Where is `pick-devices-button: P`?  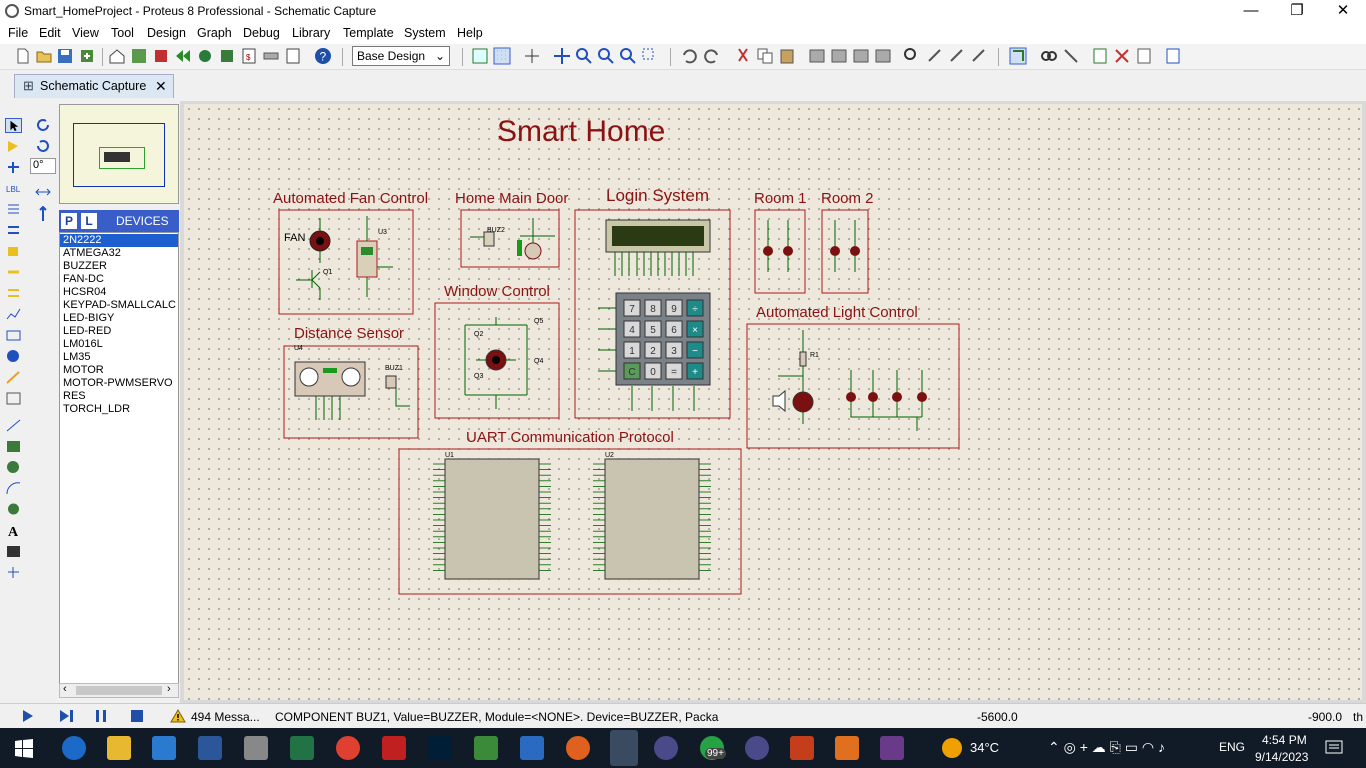
pick-devices-button: P is located at coordinates (69, 221).